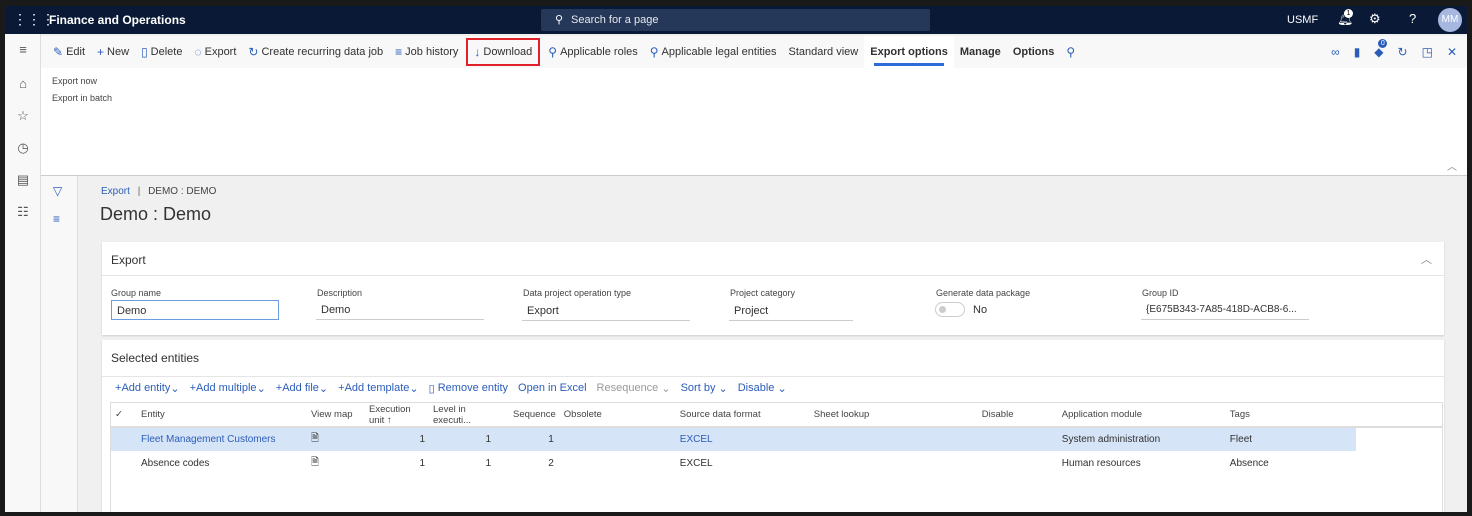  What do you see at coordinates (1335, 52) in the screenshot?
I see `link-icon: ∞` at bounding box center [1335, 52].